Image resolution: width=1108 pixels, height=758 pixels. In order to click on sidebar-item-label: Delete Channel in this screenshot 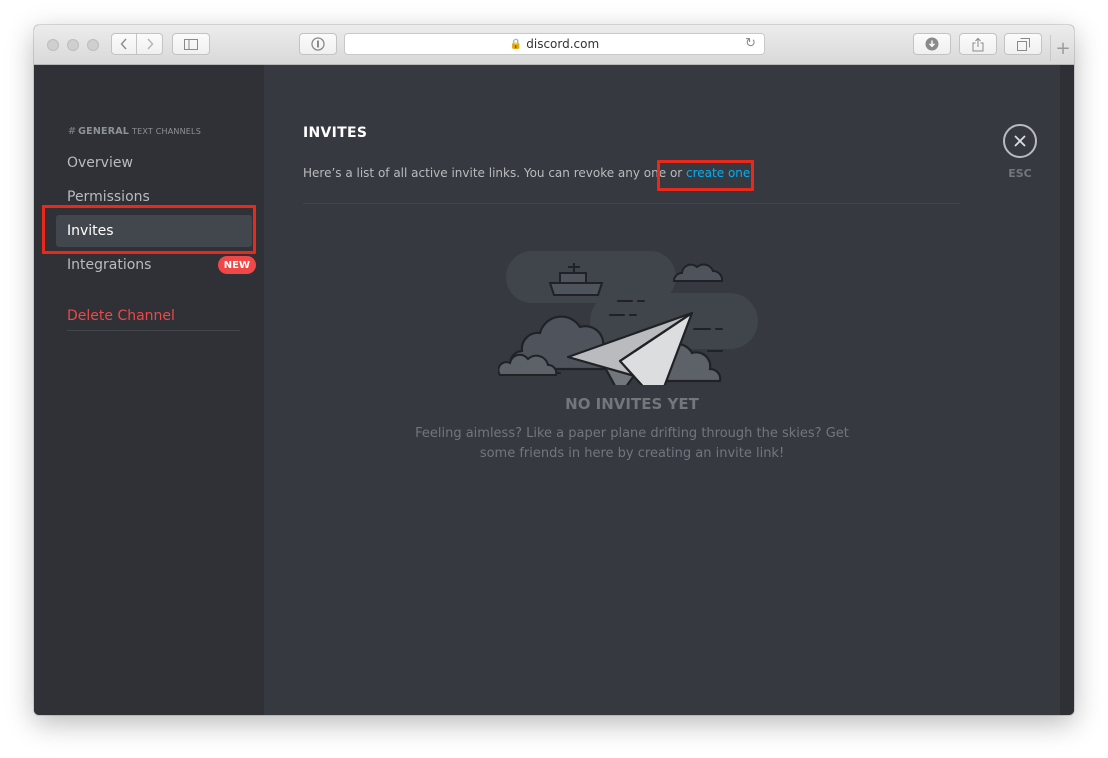, I will do `click(121, 316)`.